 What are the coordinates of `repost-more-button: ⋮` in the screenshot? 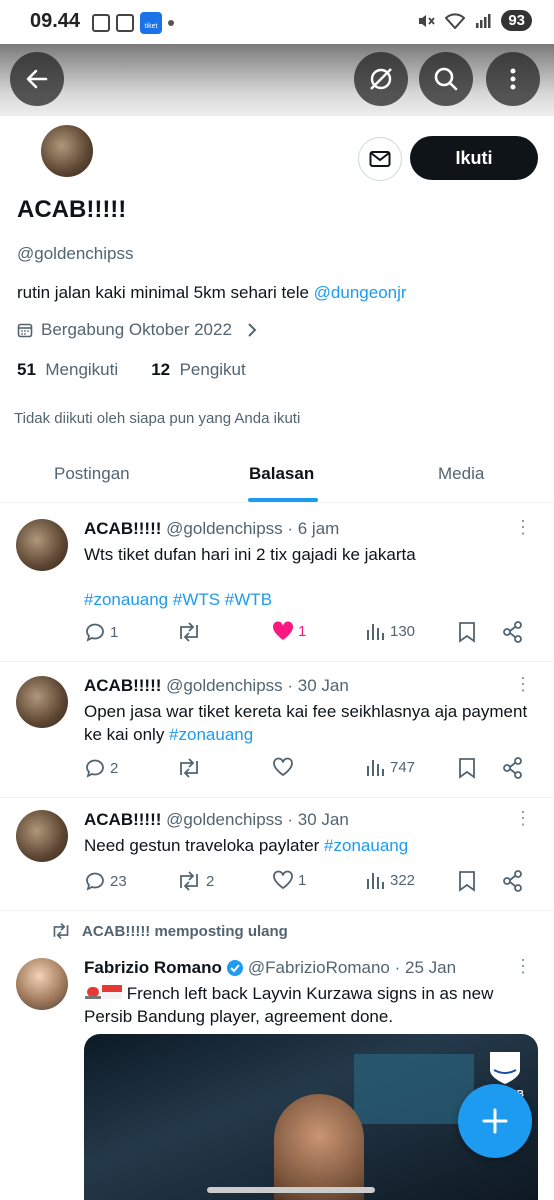 It's located at (523, 966).